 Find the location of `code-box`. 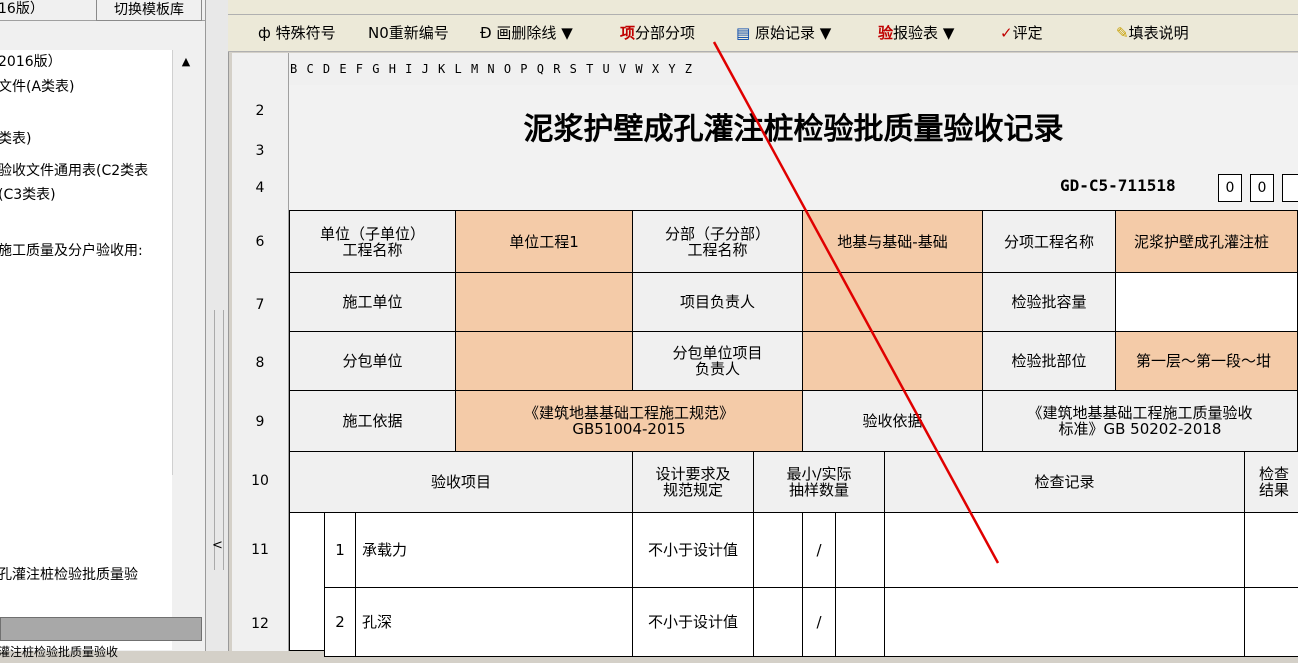

code-box is located at coordinates (1290, 188).